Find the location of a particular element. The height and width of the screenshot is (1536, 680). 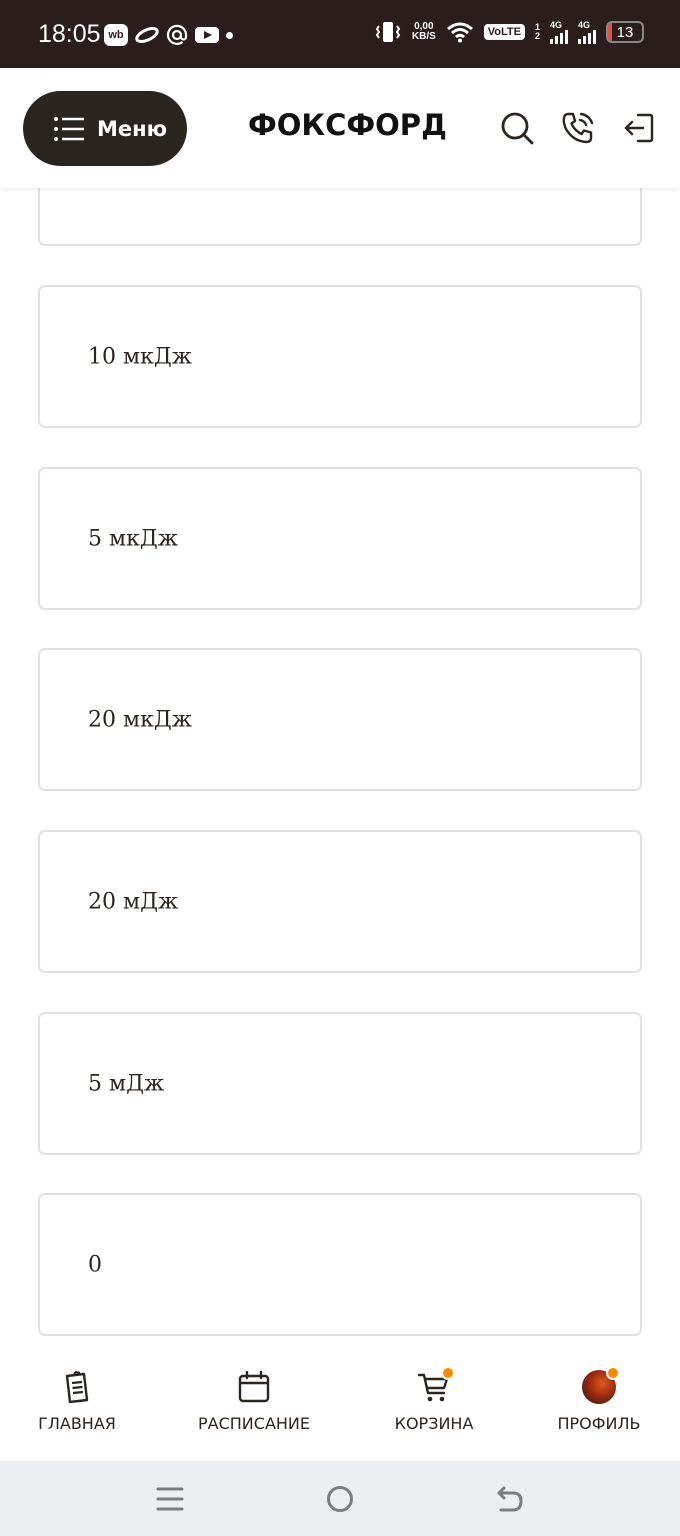

login-icon is located at coordinates (638, 128).